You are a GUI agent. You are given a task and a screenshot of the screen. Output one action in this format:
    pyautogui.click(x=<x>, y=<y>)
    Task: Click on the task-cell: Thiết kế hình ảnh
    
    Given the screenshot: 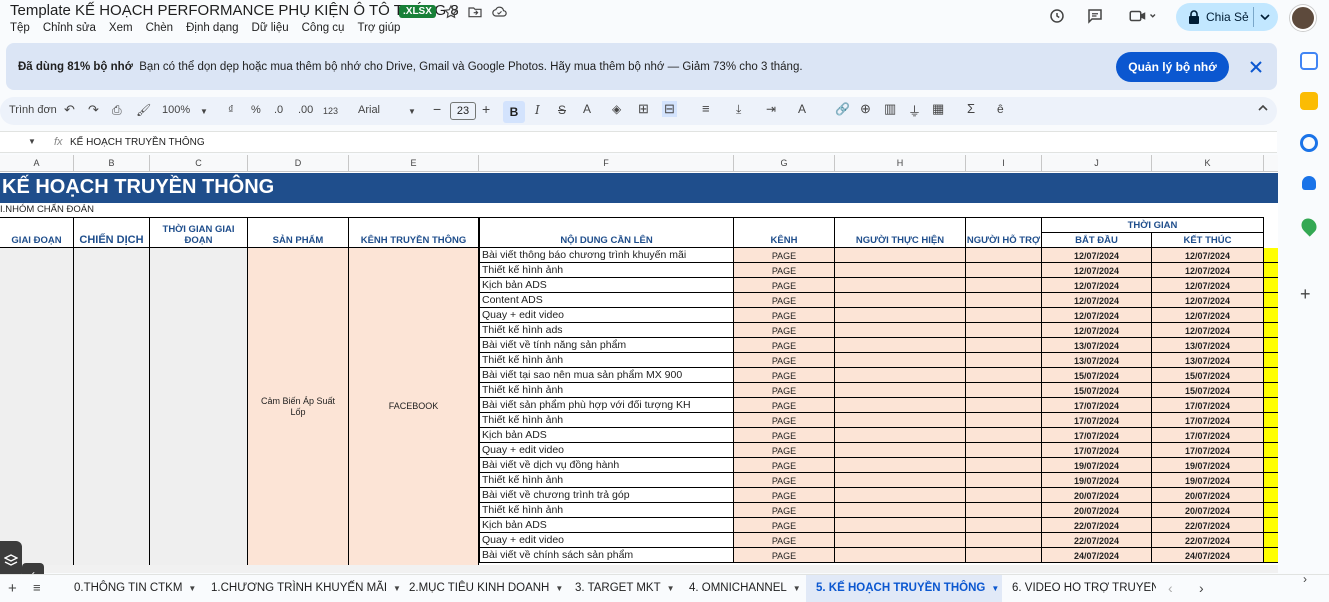 What is the action you would take?
    pyautogui.click(x=606, y=510)
    